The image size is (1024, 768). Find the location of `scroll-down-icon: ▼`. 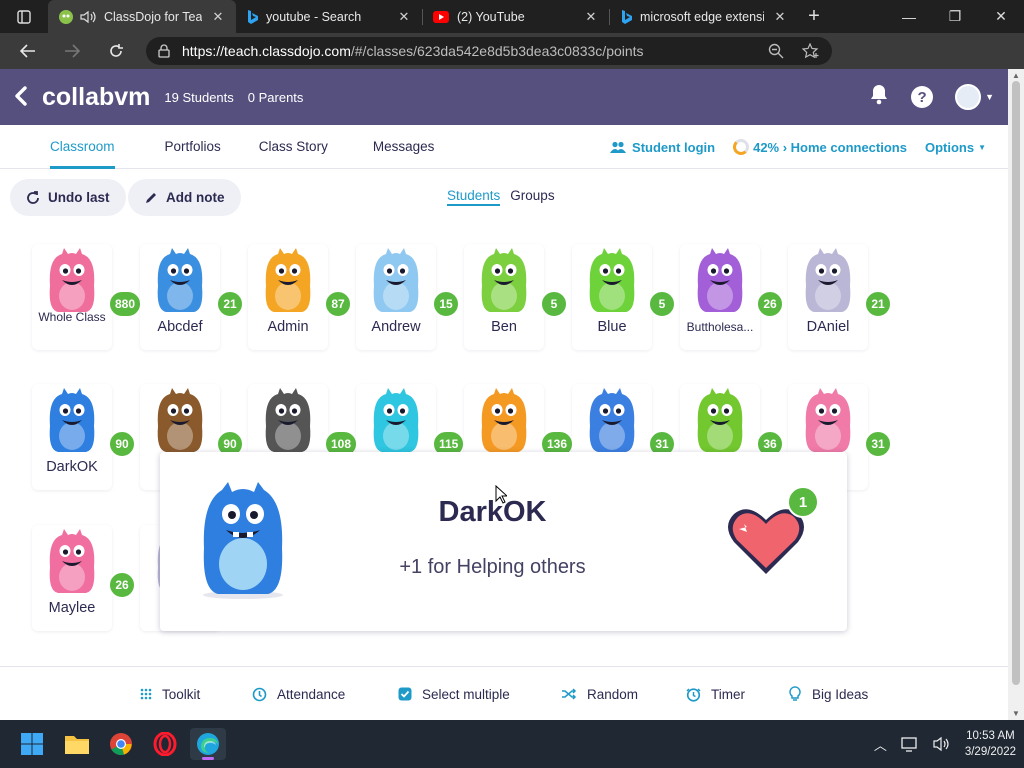

scroll-down-icon: ▼ is located at coordinates (1016, 713).